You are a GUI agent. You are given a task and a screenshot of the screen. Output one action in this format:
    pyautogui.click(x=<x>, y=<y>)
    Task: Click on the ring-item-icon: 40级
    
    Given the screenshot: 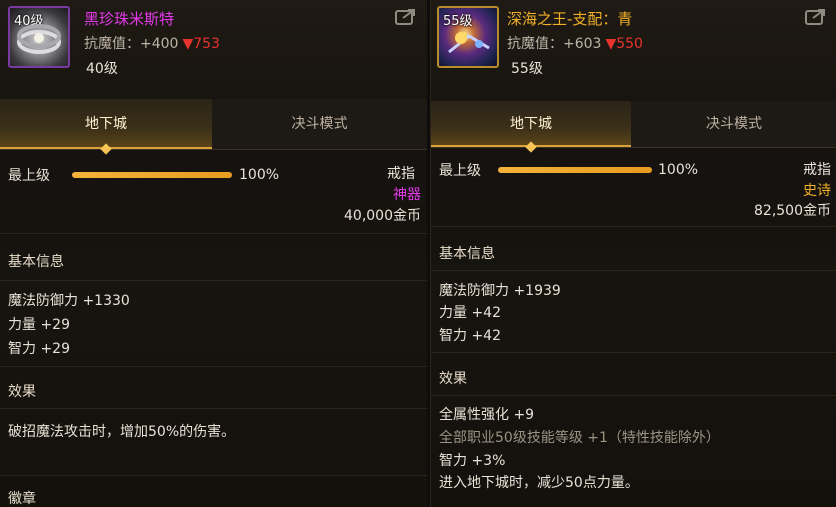 What is the action you would take?
    pyautogui.click(x=39, y=37)
    